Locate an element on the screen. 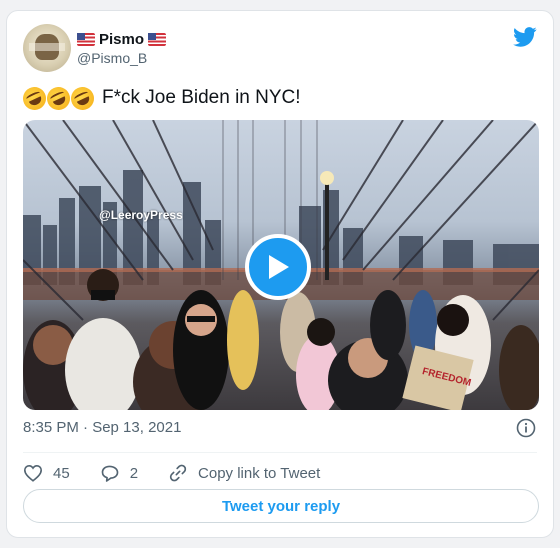 The image size is (560, 548). emoji-group is located at coordinates (58, 98).